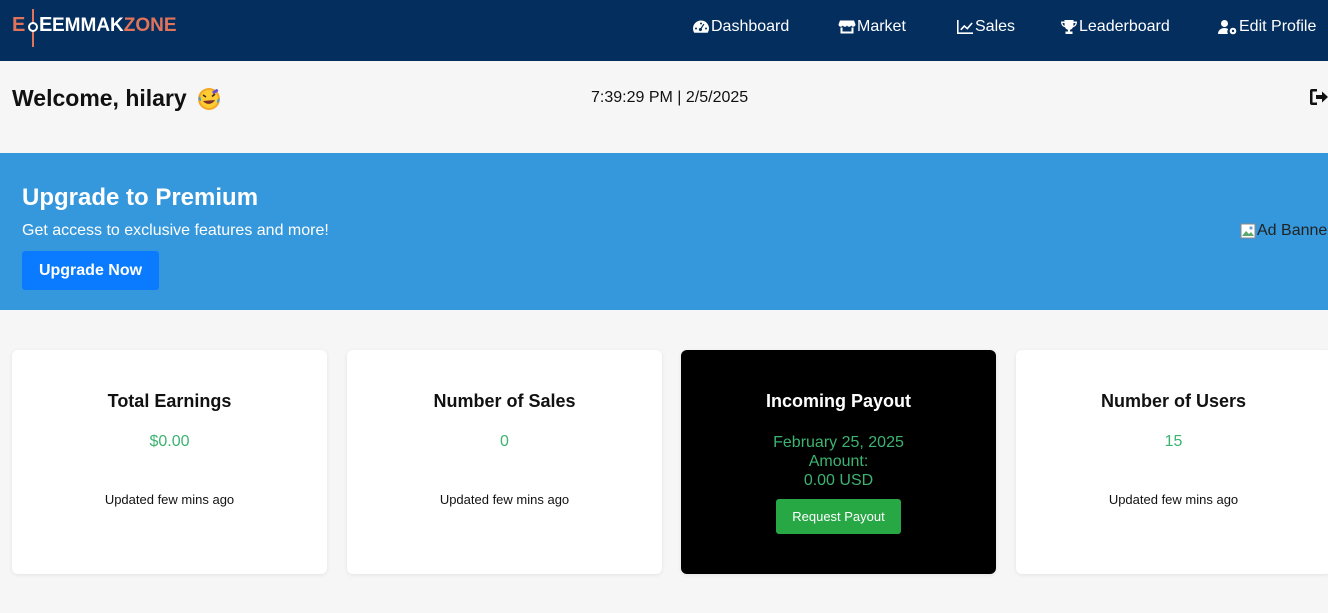  Describe the element at coordinates (504, 462) in the screenshot. I see `number-of-sales-card: Number of Sales 0 Updated few mins ago` at that location.